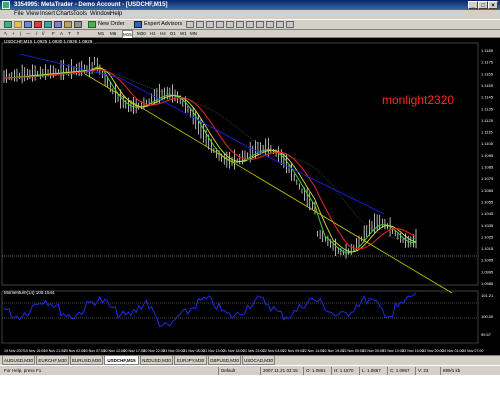 This screenshot has width=500, height=401. Describe the element at coordinates (116, 14) in the screenshot. I see `menu-help: Help` at that location.